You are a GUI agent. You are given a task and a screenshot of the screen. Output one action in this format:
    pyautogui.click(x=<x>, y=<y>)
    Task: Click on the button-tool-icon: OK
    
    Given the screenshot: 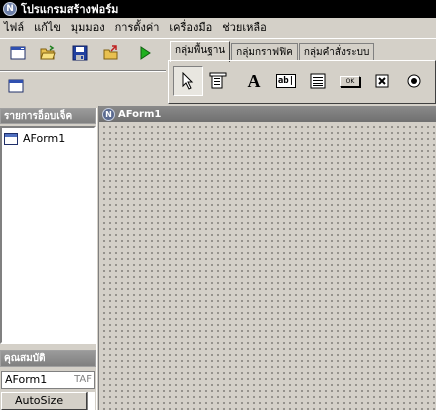 What is the action you would take?
    pyautogui.click(x=350, y=81)
    